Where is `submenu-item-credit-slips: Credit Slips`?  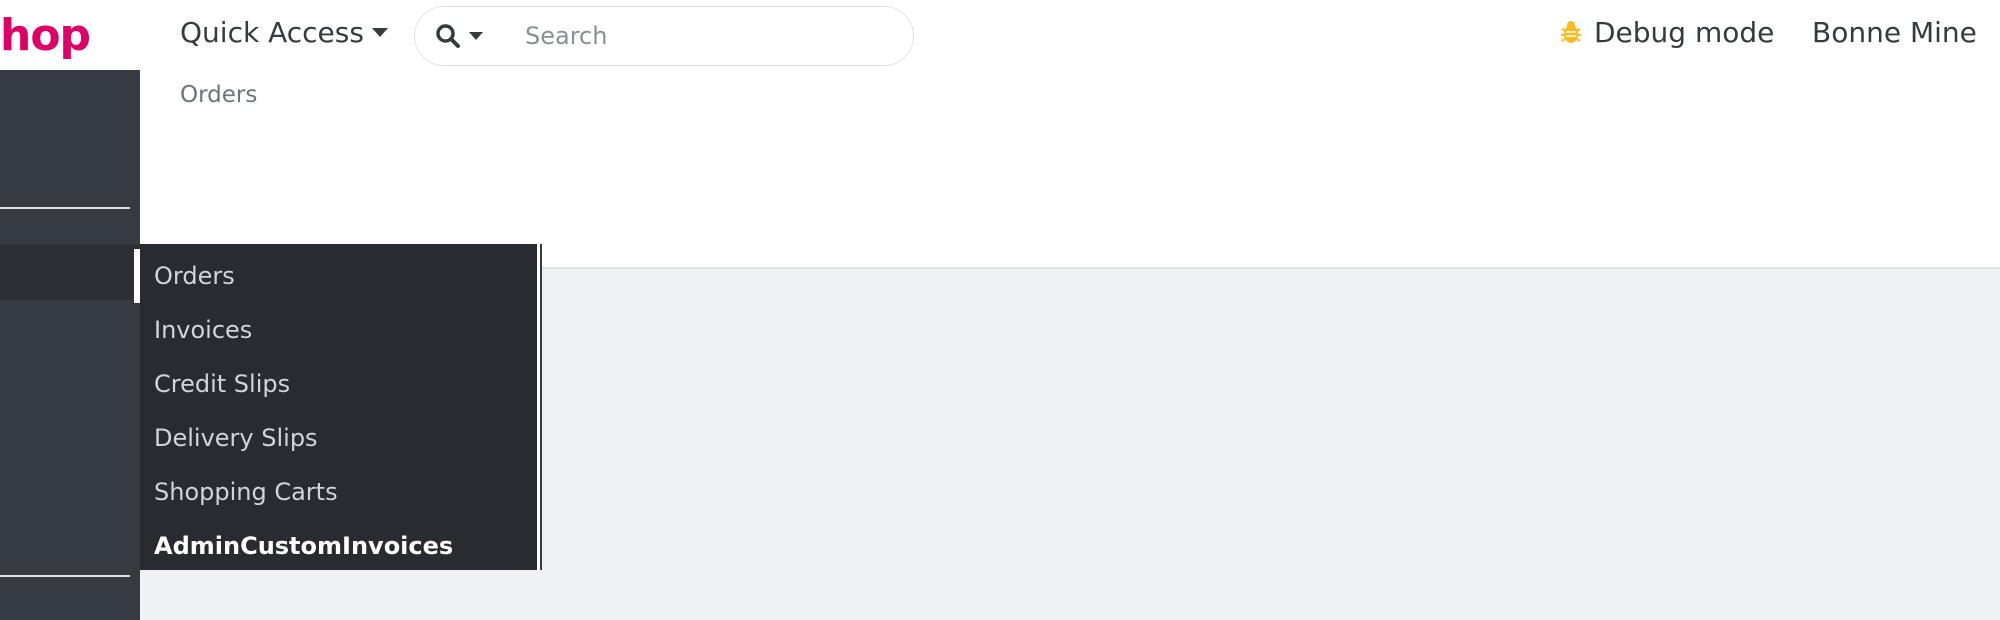
submenu-item-credit-slips: Credit Slips is located at coordinates (338, 384).